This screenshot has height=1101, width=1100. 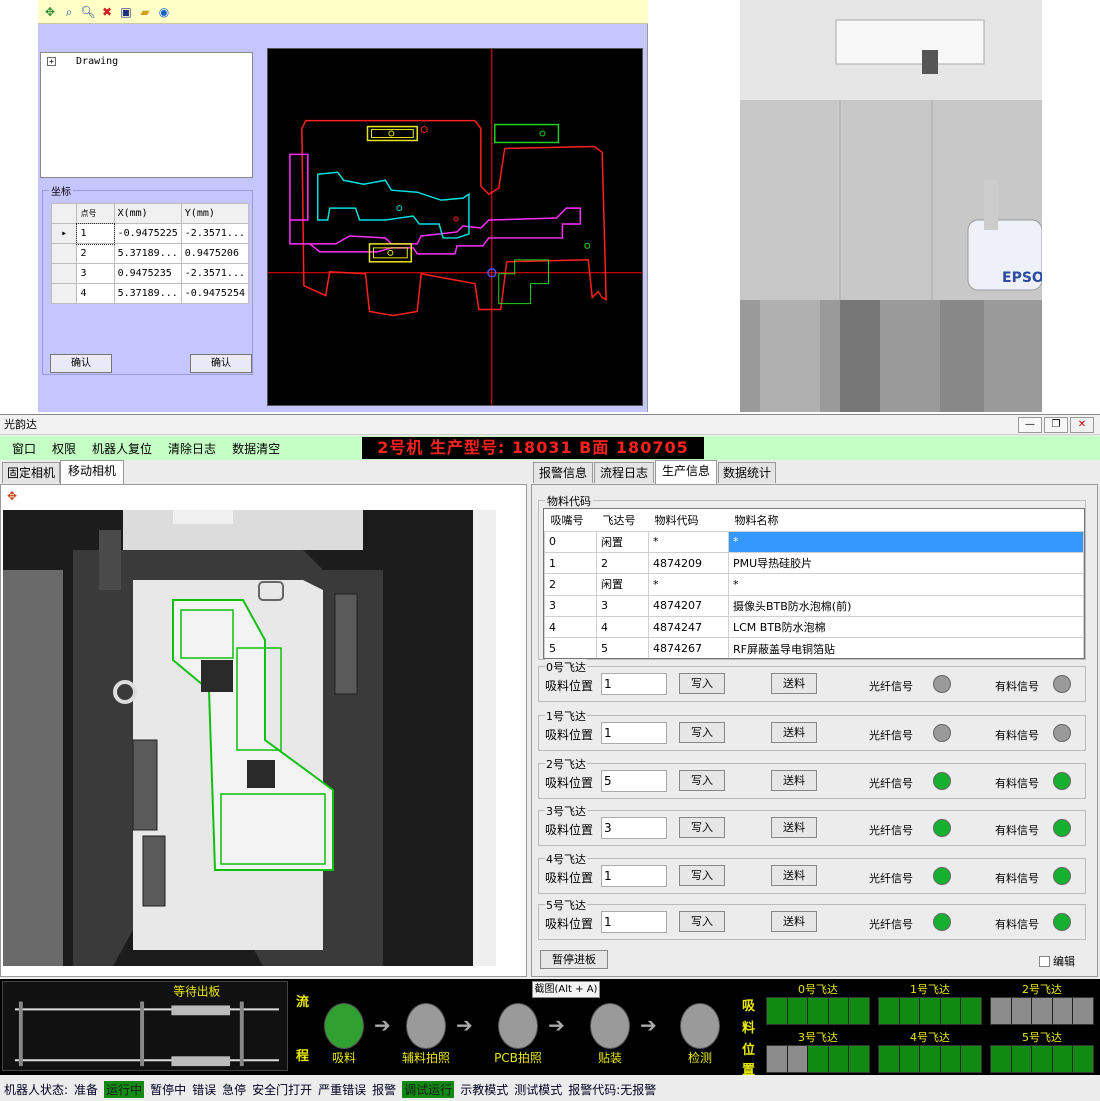 I want to click on minimize-button: —, so click(x=1030, y=425).